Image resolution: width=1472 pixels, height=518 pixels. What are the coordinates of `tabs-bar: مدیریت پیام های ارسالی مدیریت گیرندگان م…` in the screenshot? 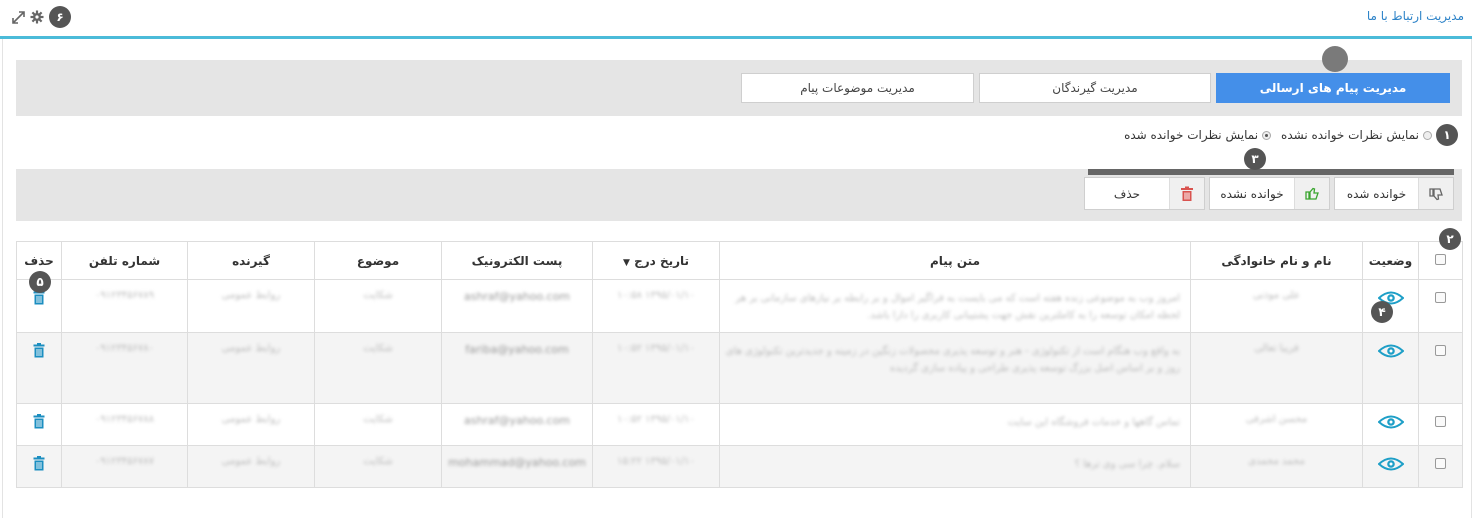 It's located at (739, 88).